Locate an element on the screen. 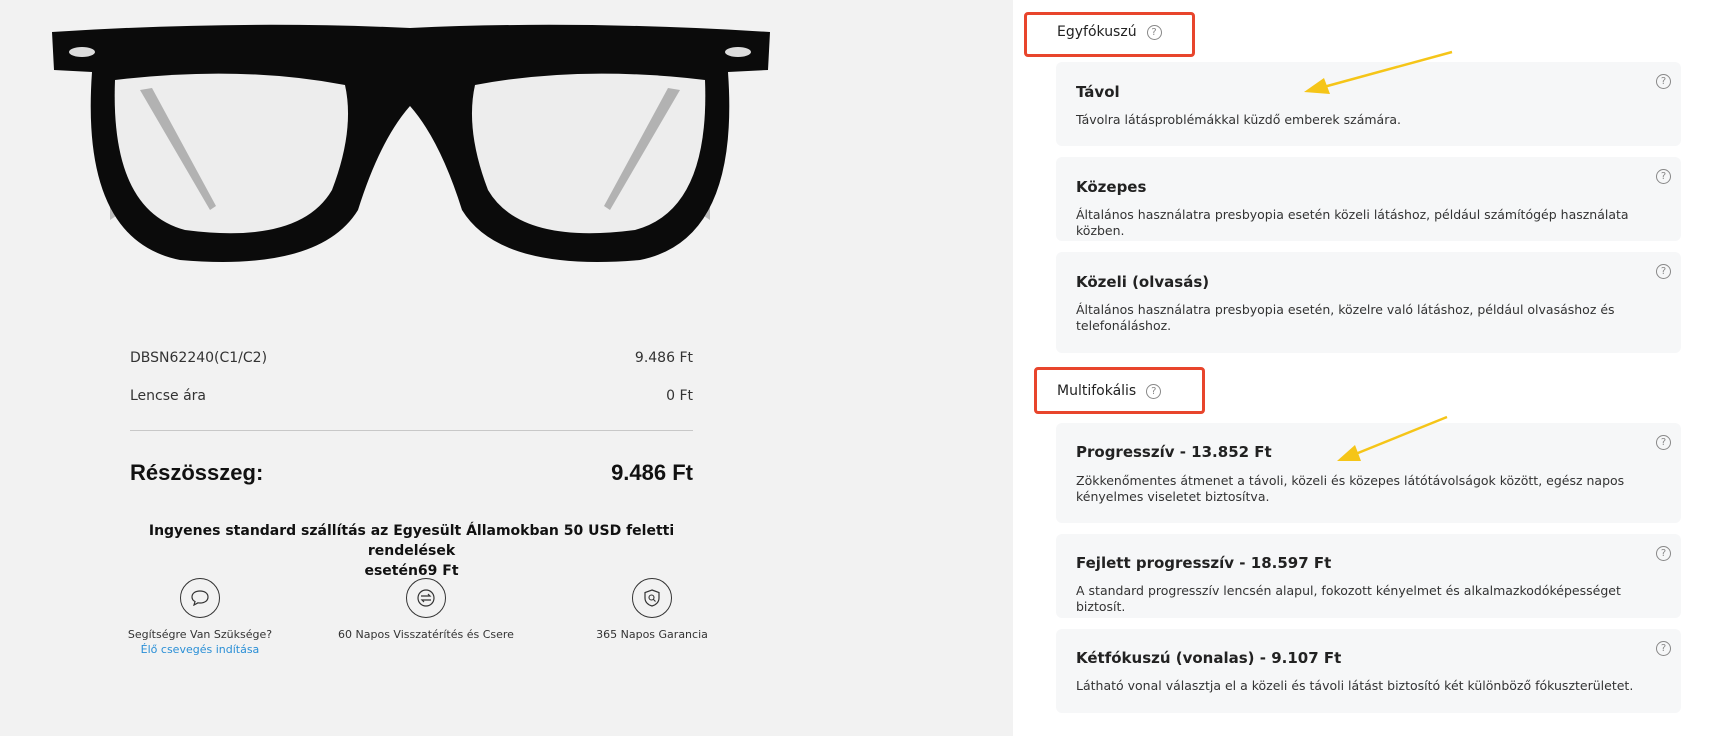  subtotal-value: 9.486 Ft is located at coordinates (652, 472).